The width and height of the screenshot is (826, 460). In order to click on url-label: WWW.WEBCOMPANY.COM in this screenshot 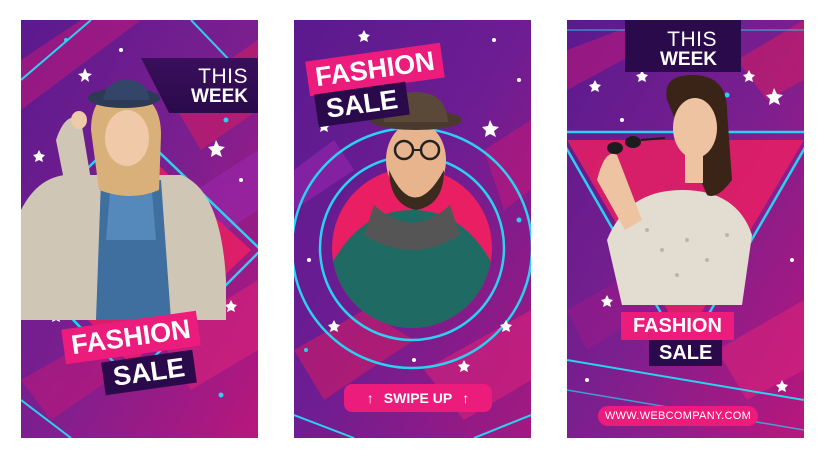, I will do `click(678, 416)`.